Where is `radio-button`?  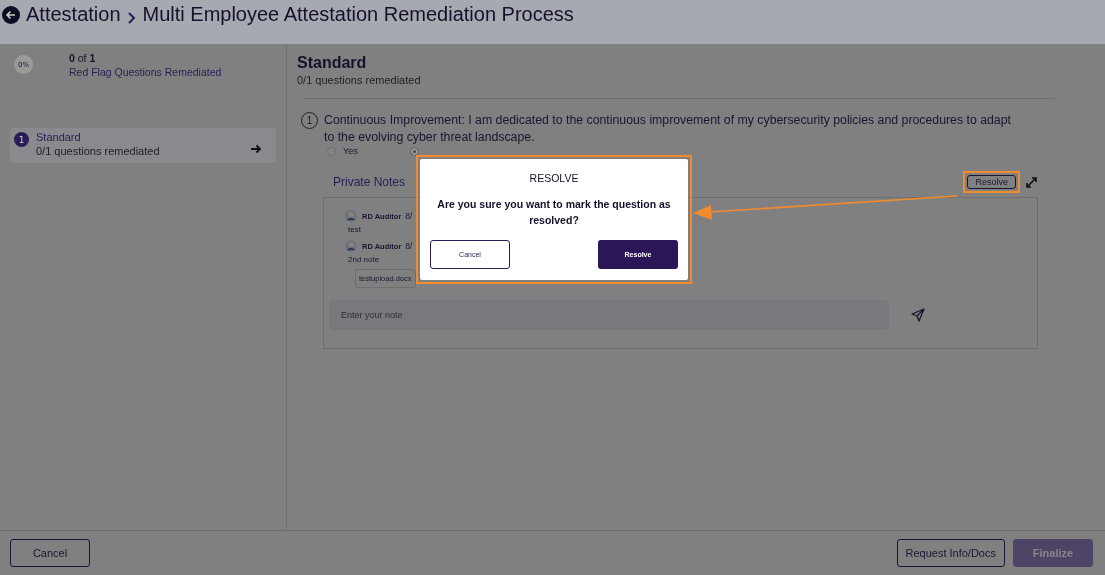 radio-button is located at coordinates (414, 151).